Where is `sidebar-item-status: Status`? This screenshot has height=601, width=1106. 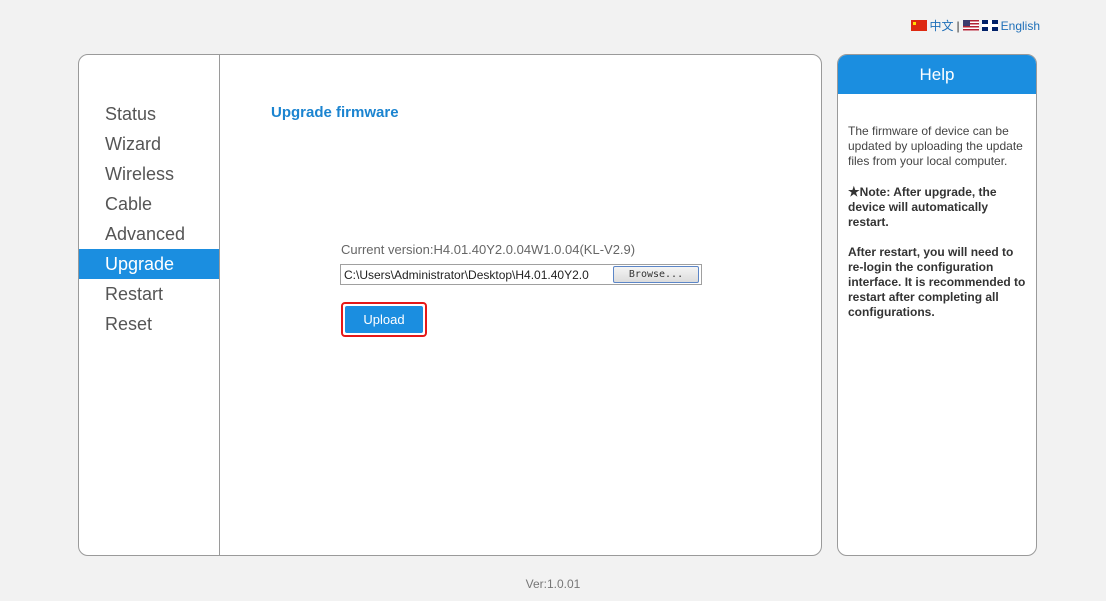 sidebar-item-status: Status is located at coordinates (149, 114).